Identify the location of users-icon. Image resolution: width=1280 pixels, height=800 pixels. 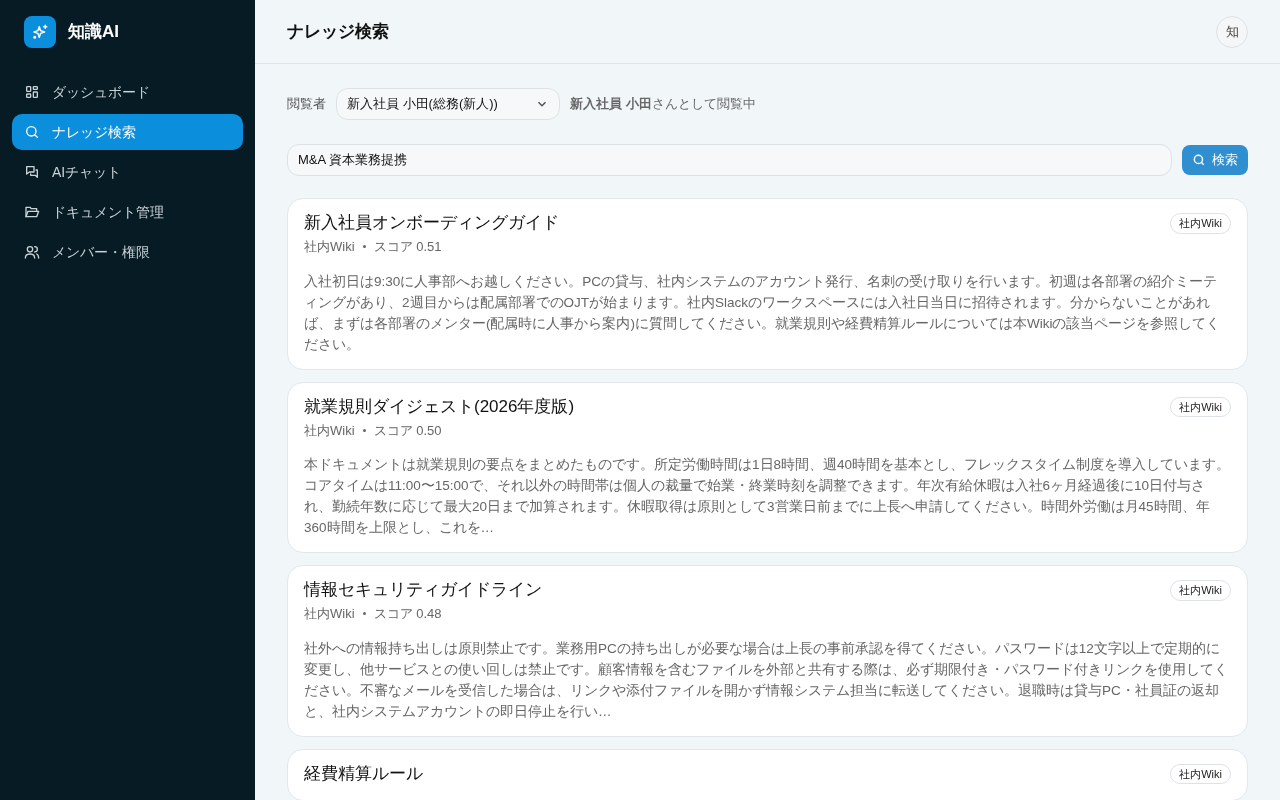
(32, 252).